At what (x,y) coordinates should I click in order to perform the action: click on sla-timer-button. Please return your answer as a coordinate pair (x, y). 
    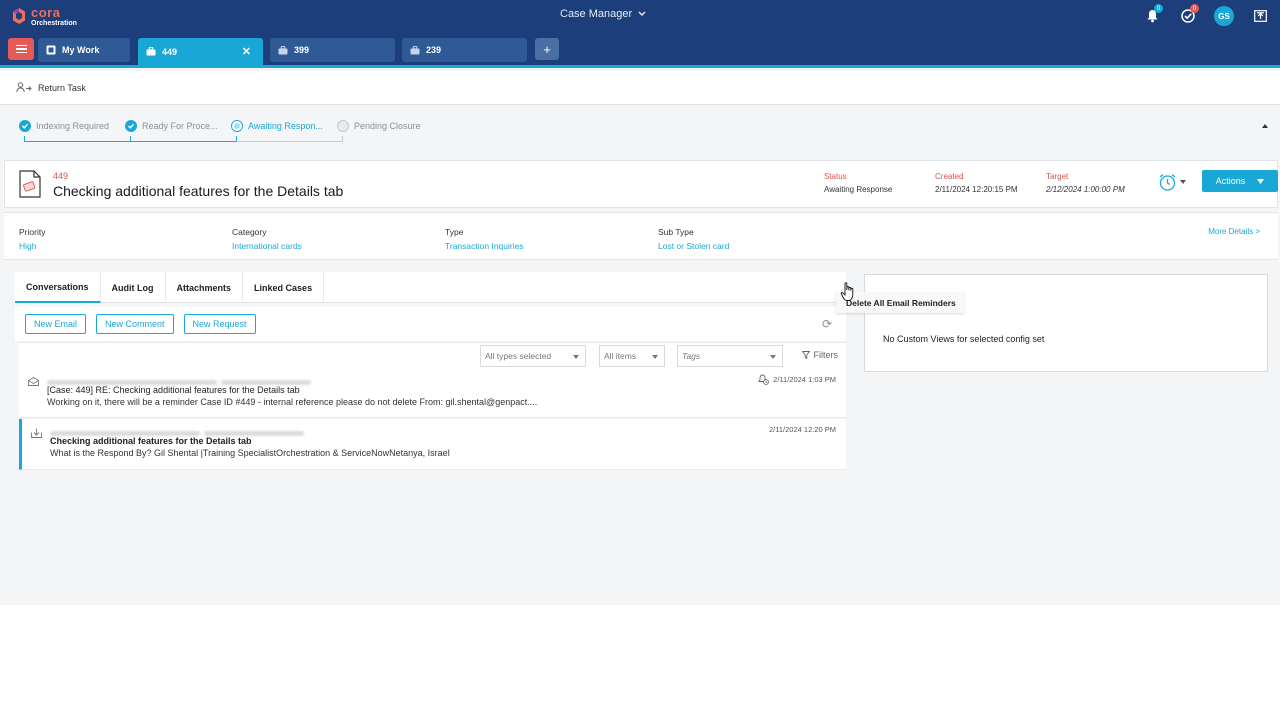
    Looking at the image, I should click on (1172, 182).